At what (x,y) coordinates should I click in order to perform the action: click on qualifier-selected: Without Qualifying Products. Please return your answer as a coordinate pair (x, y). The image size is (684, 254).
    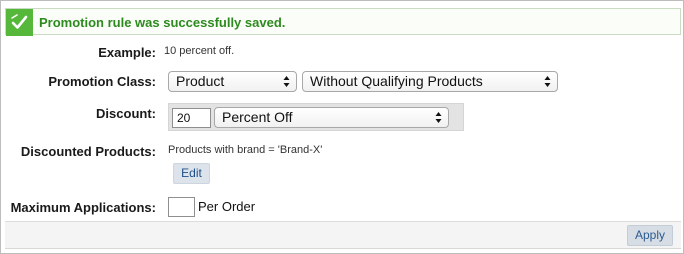
    Looking at the image, I should click on (396, 81).